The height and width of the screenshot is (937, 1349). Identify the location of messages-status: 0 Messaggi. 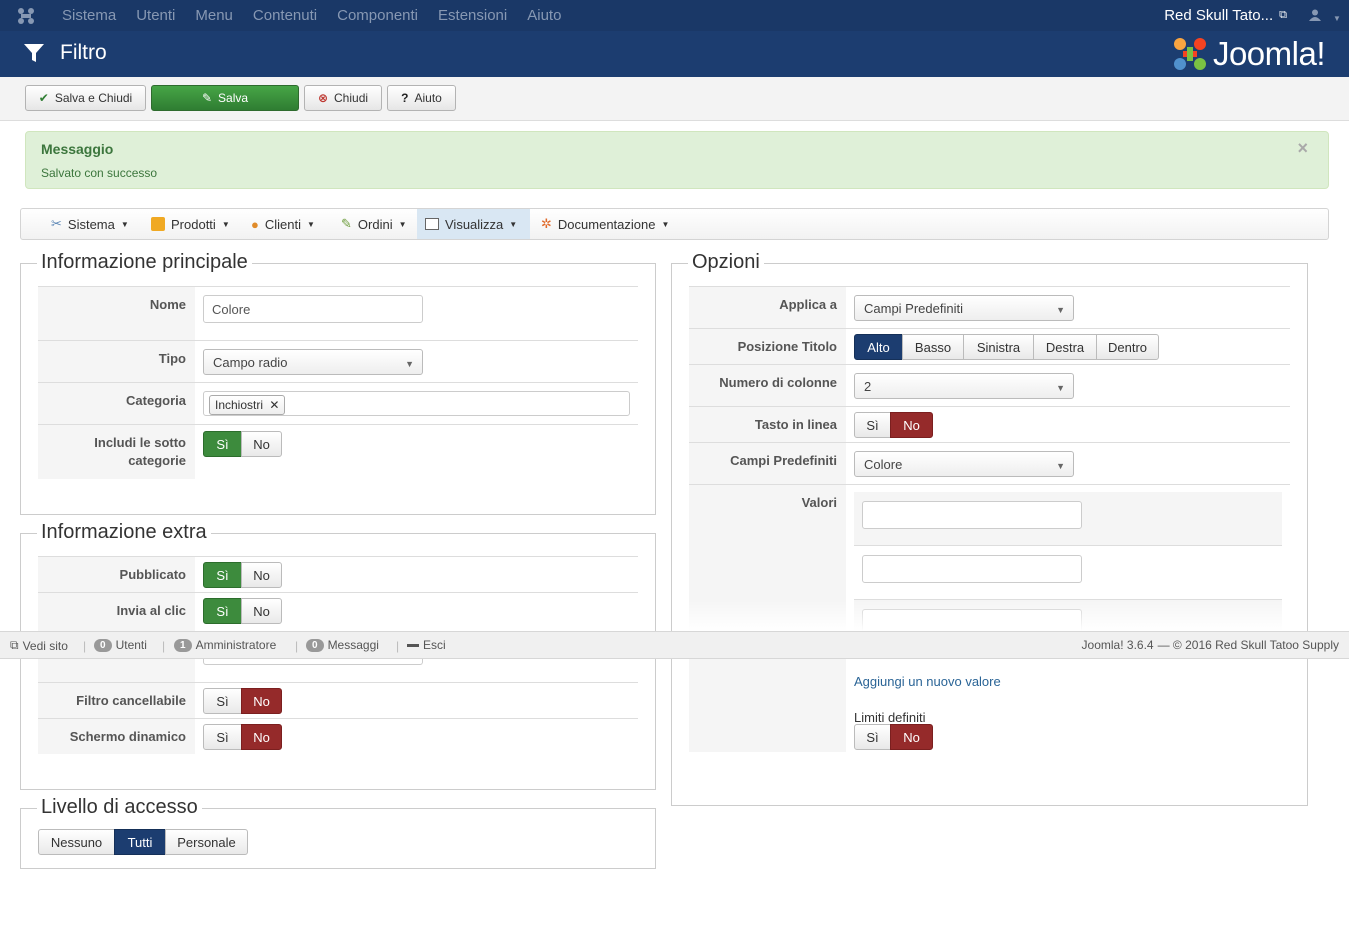
(342, 645).